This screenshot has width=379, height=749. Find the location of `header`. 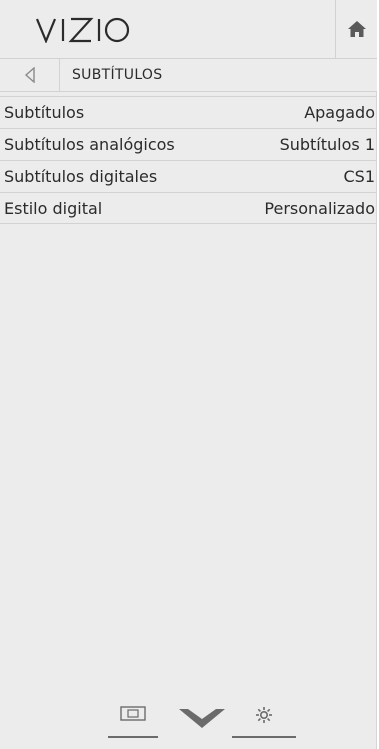

header is located at coordinates (188, 29).